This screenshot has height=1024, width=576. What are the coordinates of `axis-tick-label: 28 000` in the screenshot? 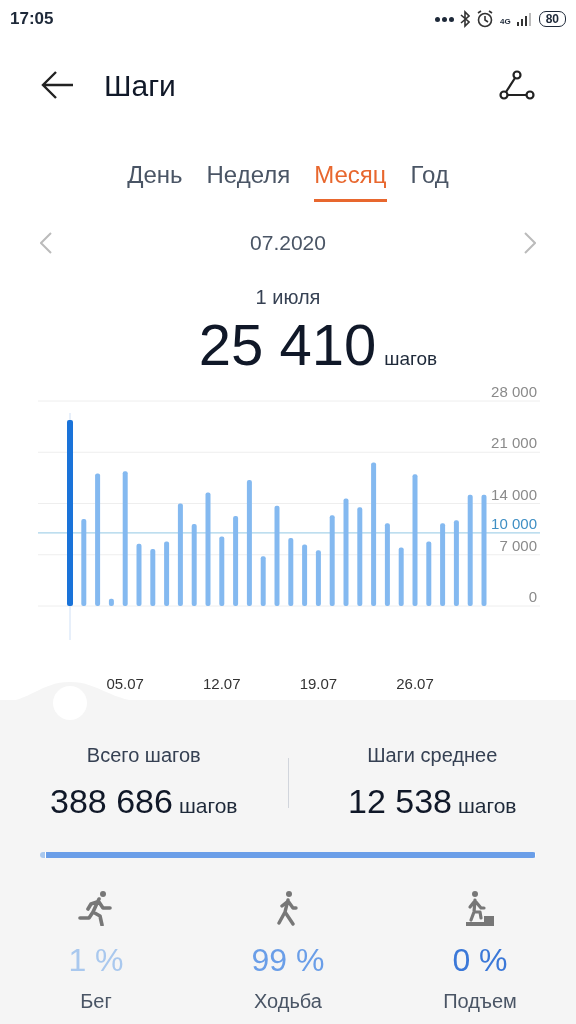 It's located at (514, 391).